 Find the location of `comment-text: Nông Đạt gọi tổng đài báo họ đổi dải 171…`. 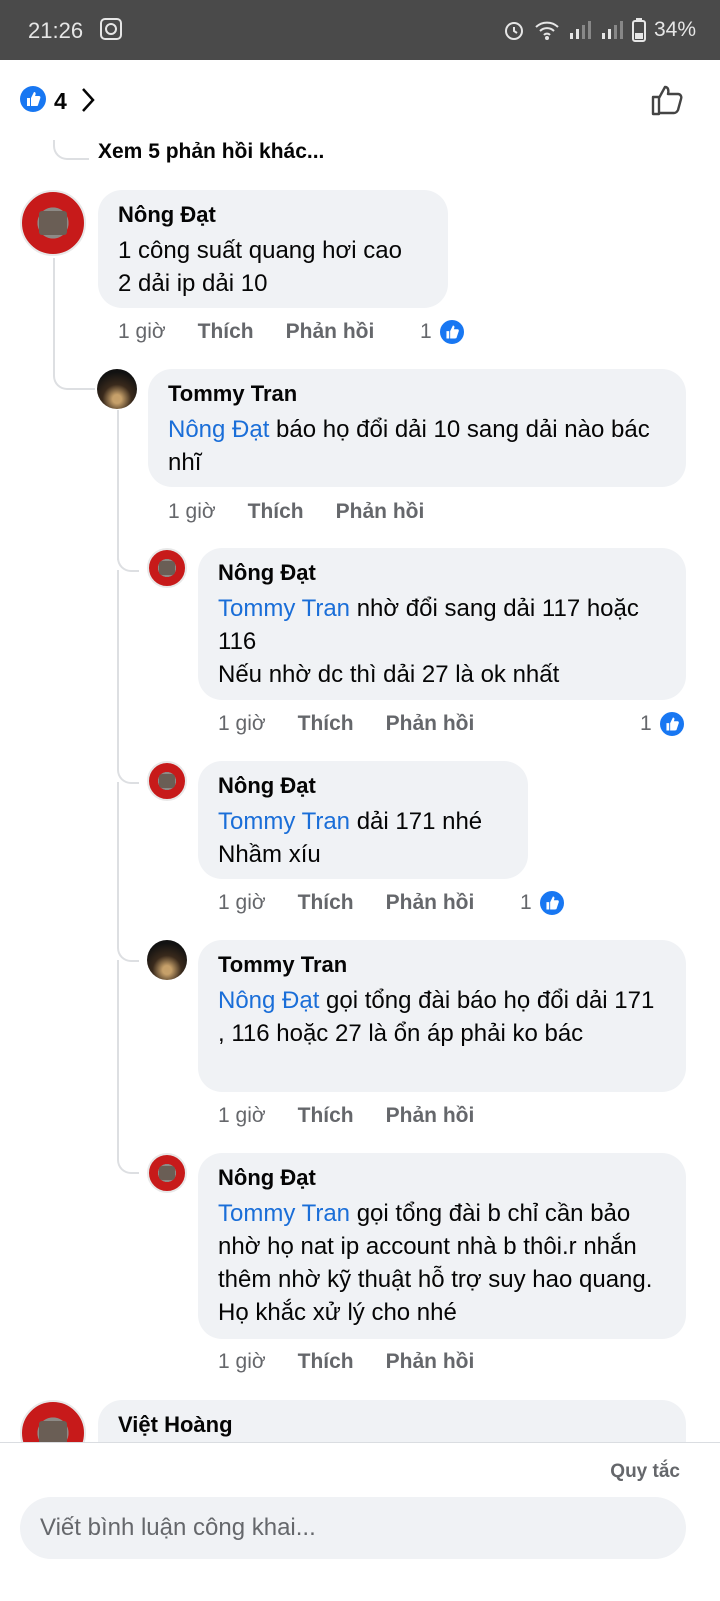

comment-text: Nông Đạt gọi tổng đài báo họ đổi dải 171… is located at coordinates (442, 1017).